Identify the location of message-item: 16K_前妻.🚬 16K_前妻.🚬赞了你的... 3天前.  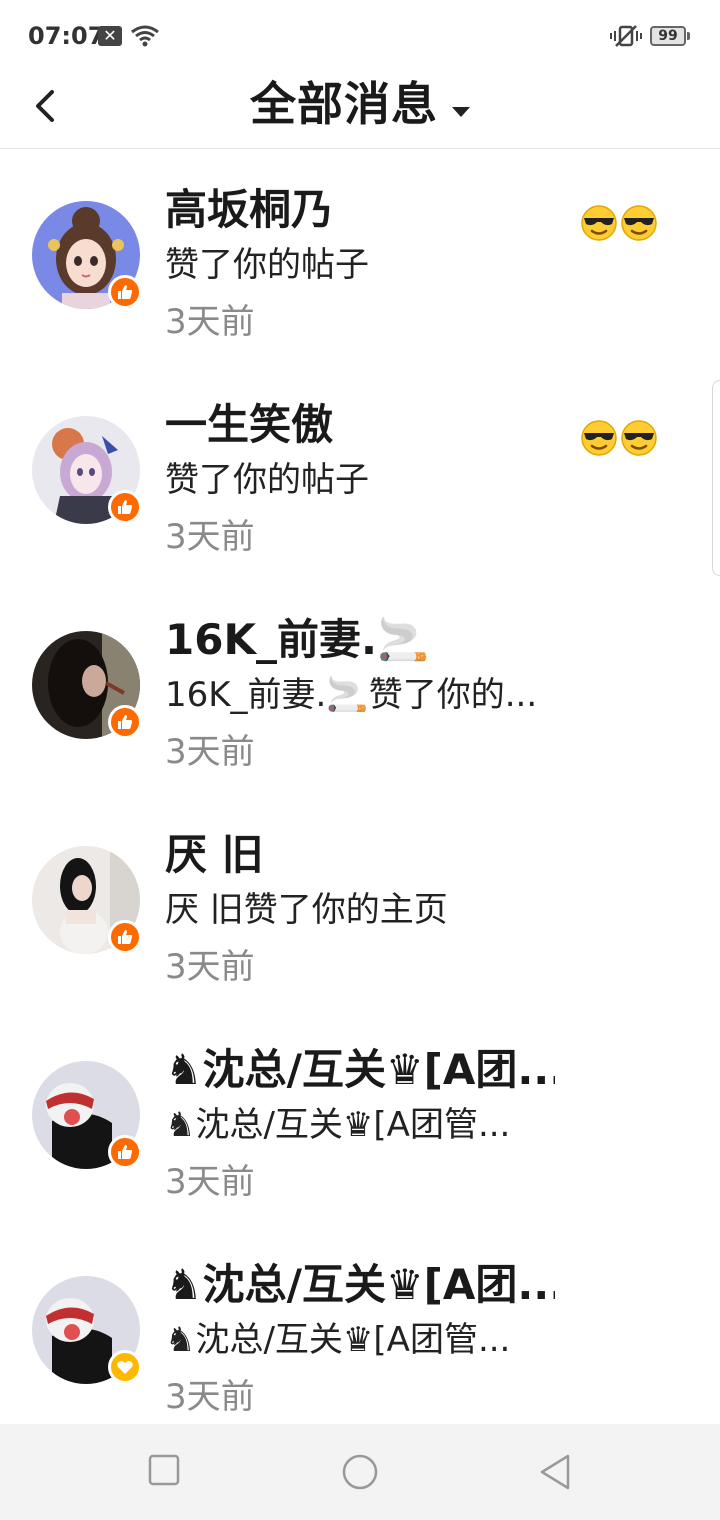
(360, 686).